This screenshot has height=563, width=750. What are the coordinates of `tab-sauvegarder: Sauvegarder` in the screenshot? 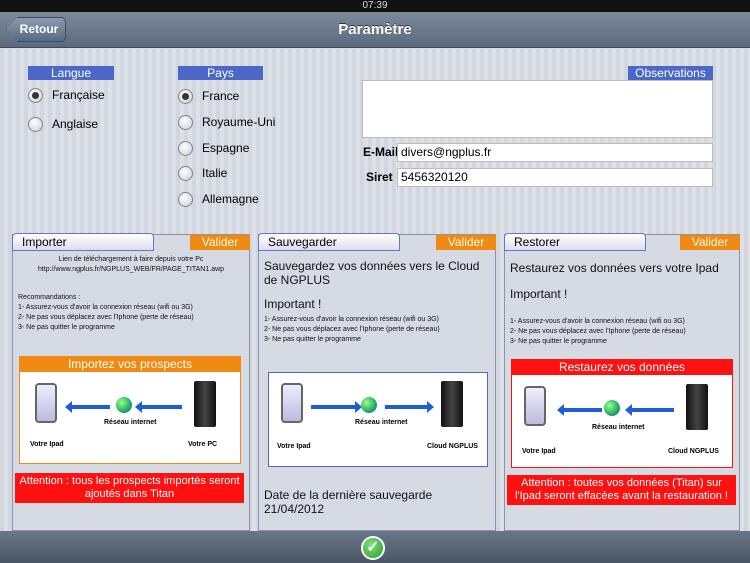 It's located at (329, 242).